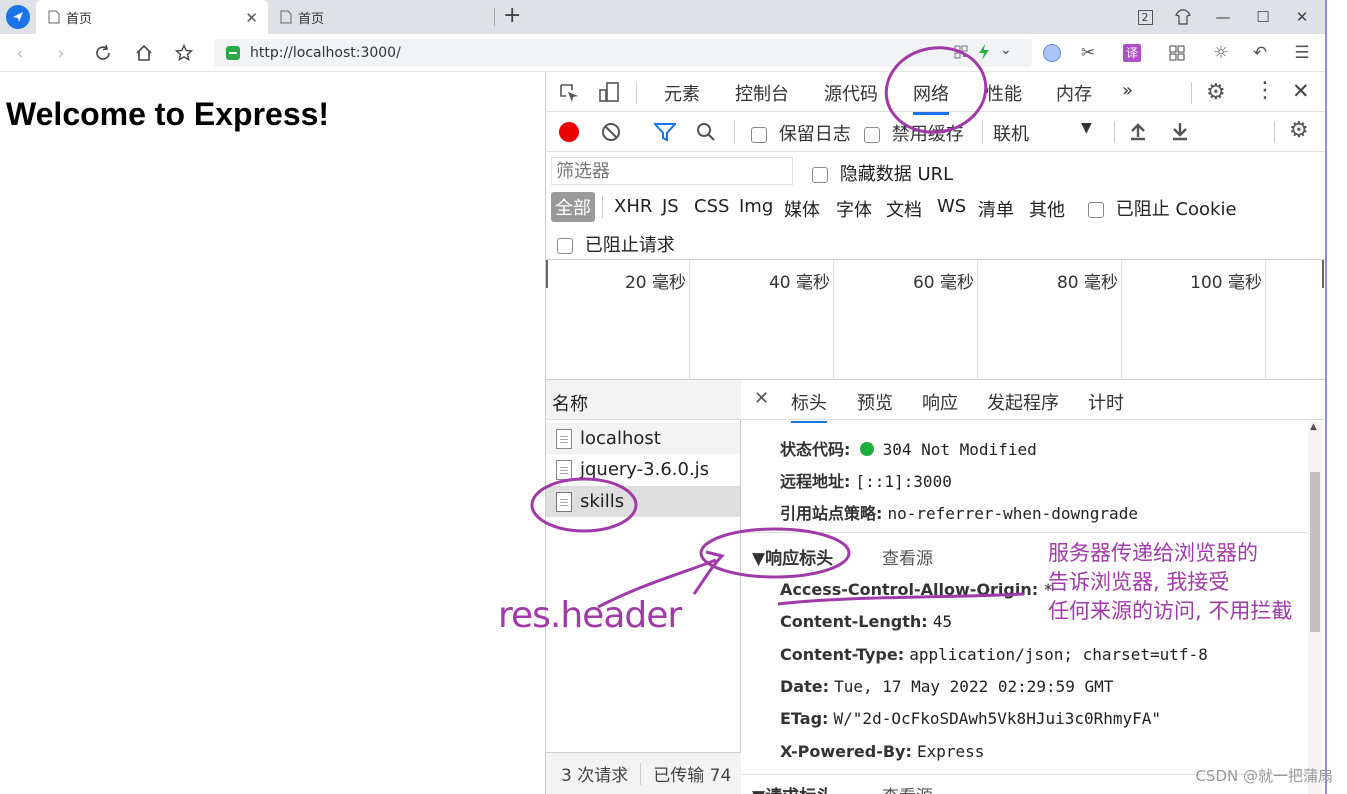 This screenshot has width=1347, height=794. What do you see at coordinates (936, 90) in the screenshot?
I see `network-tab-circle` at bounding box center [936, 90].